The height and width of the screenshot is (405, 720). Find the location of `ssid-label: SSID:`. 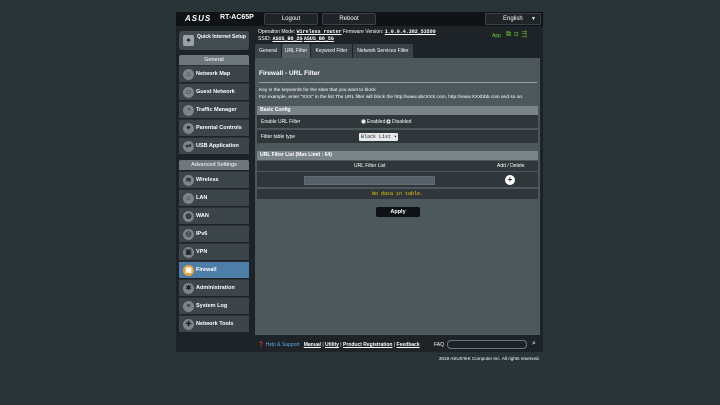

ssid-label: SSID: is located at coordinates (265, 39).